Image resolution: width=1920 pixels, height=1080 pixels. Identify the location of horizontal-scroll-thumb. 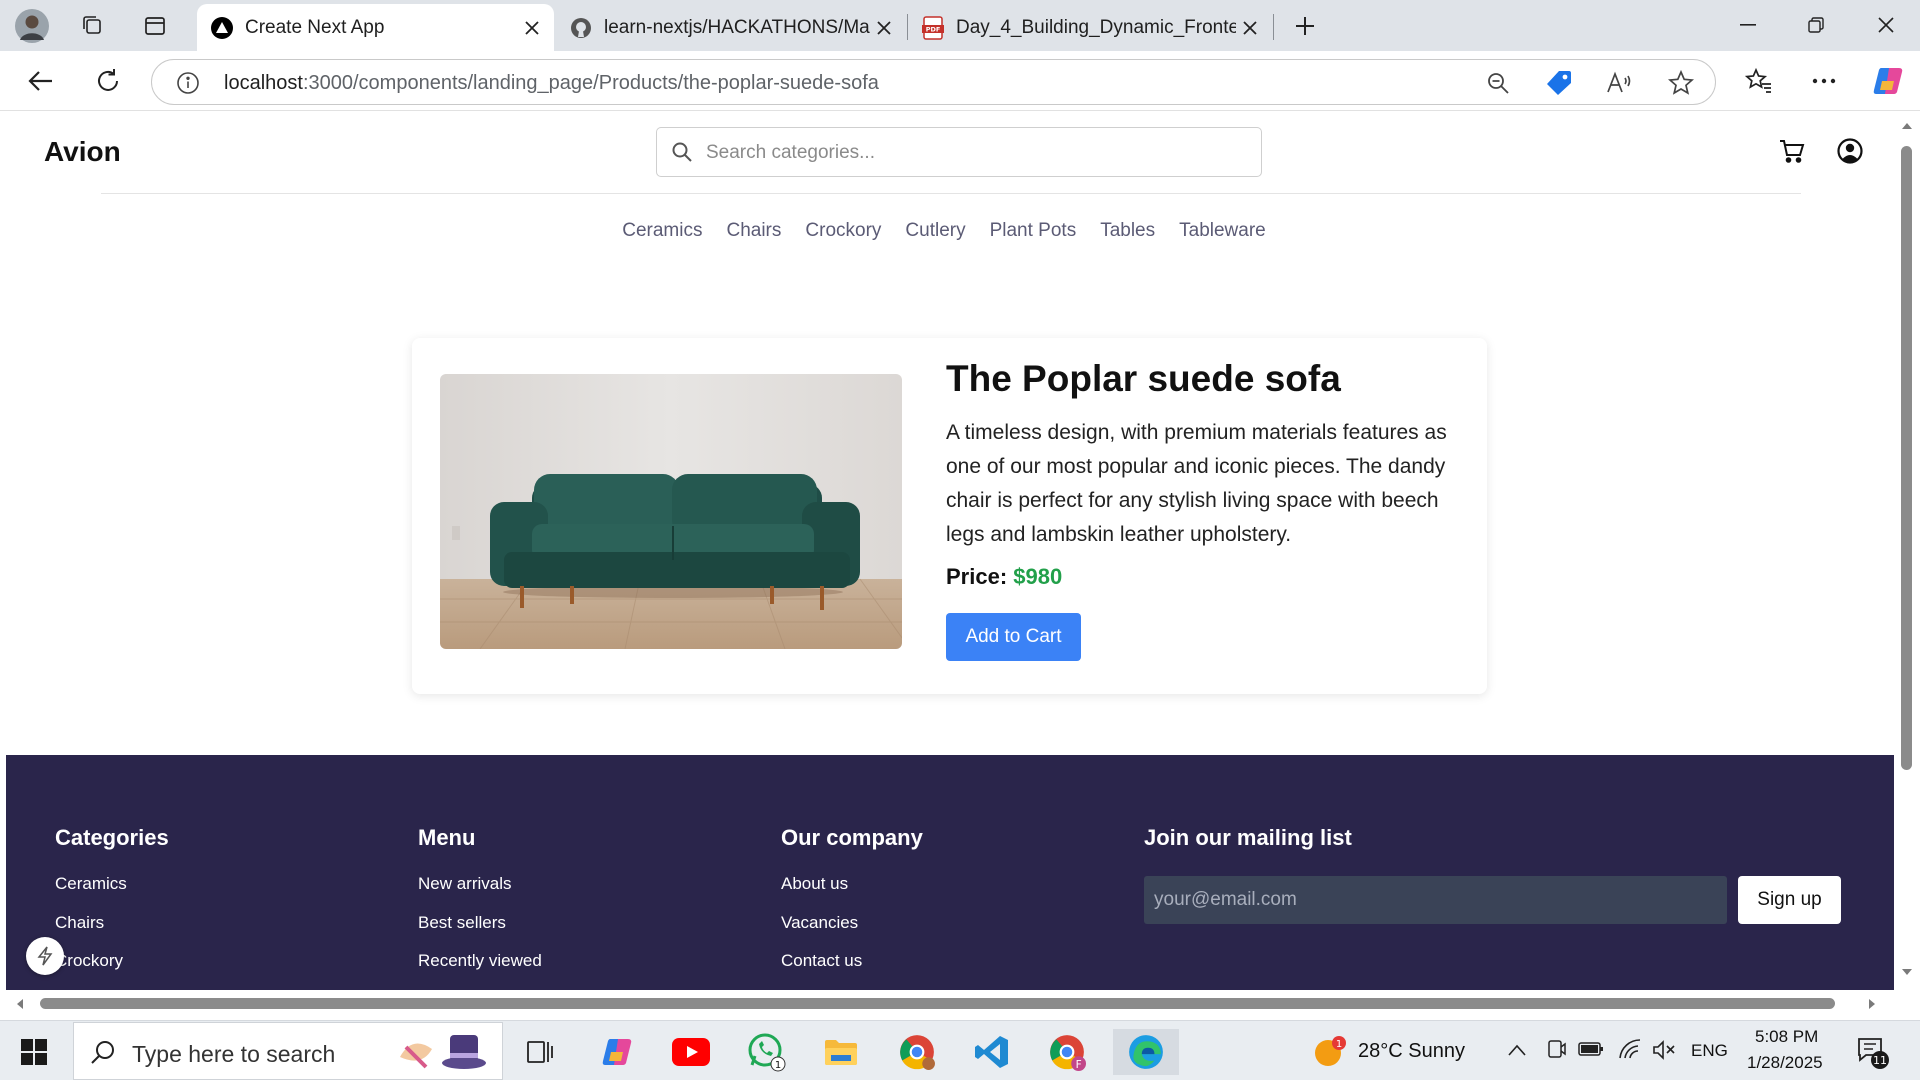
(937, 1003).